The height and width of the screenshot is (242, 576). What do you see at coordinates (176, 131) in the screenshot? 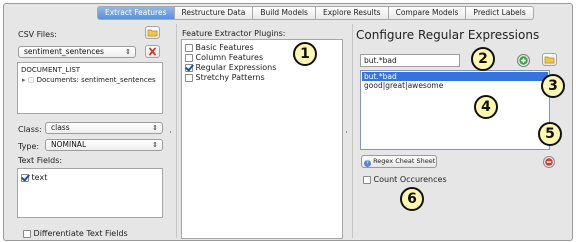
I see `left-divider` at bounding box center [176, 131].